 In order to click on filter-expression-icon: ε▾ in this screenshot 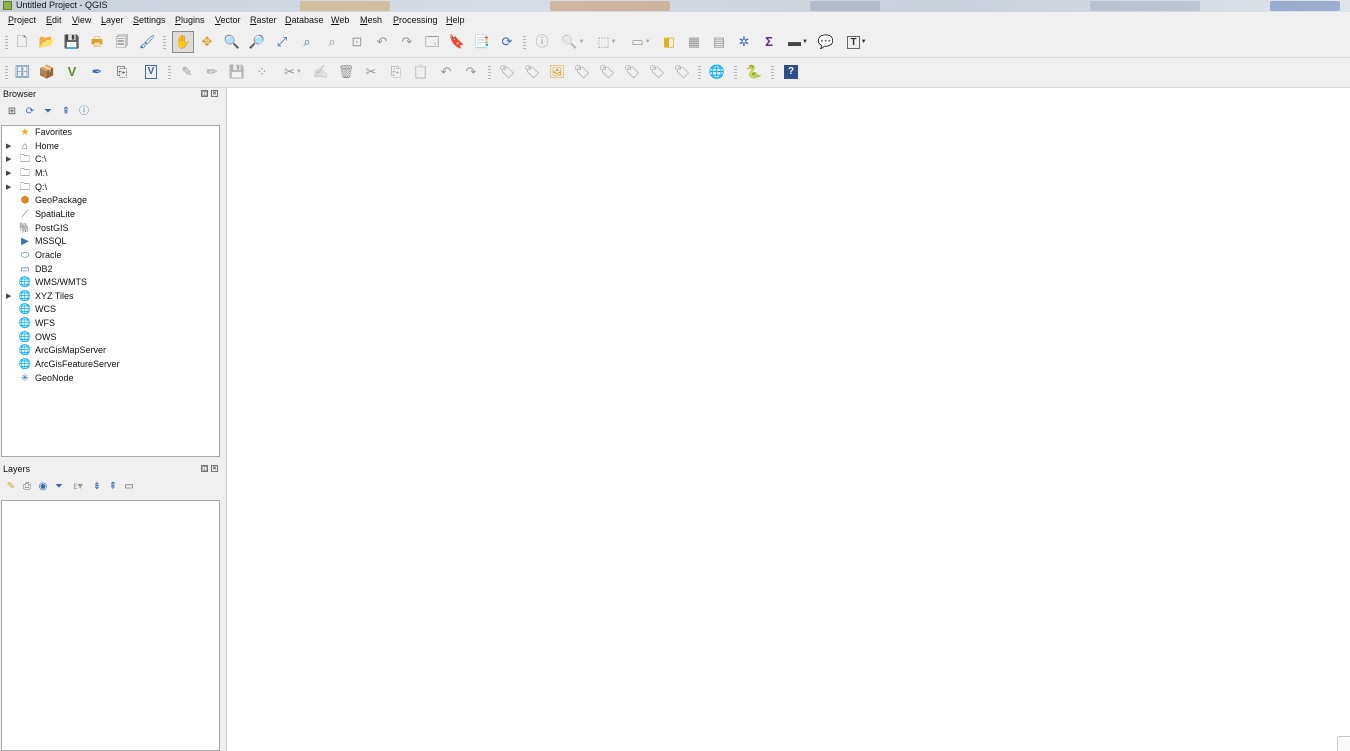, I will do `click(78, 487)`.